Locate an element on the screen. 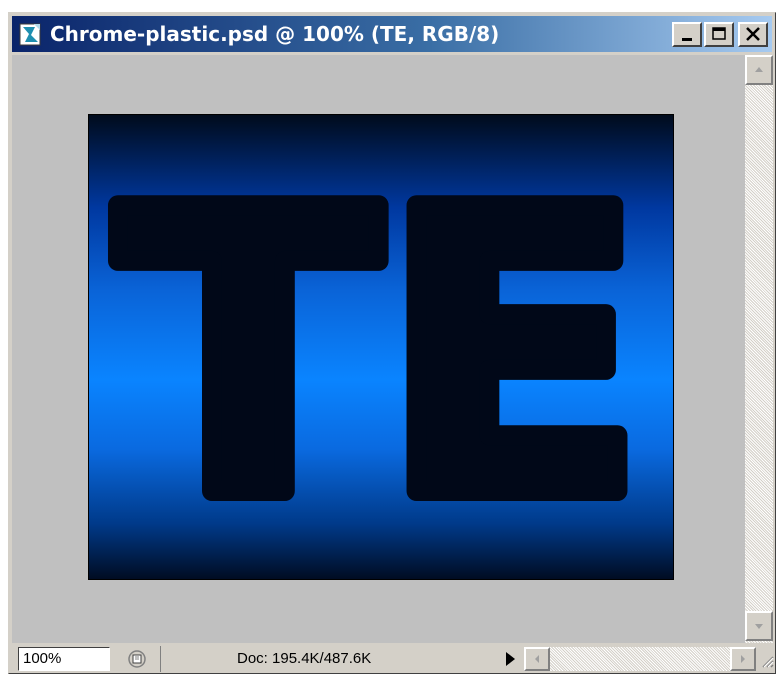  scroll-down-button is located at coordinates (759, 626).